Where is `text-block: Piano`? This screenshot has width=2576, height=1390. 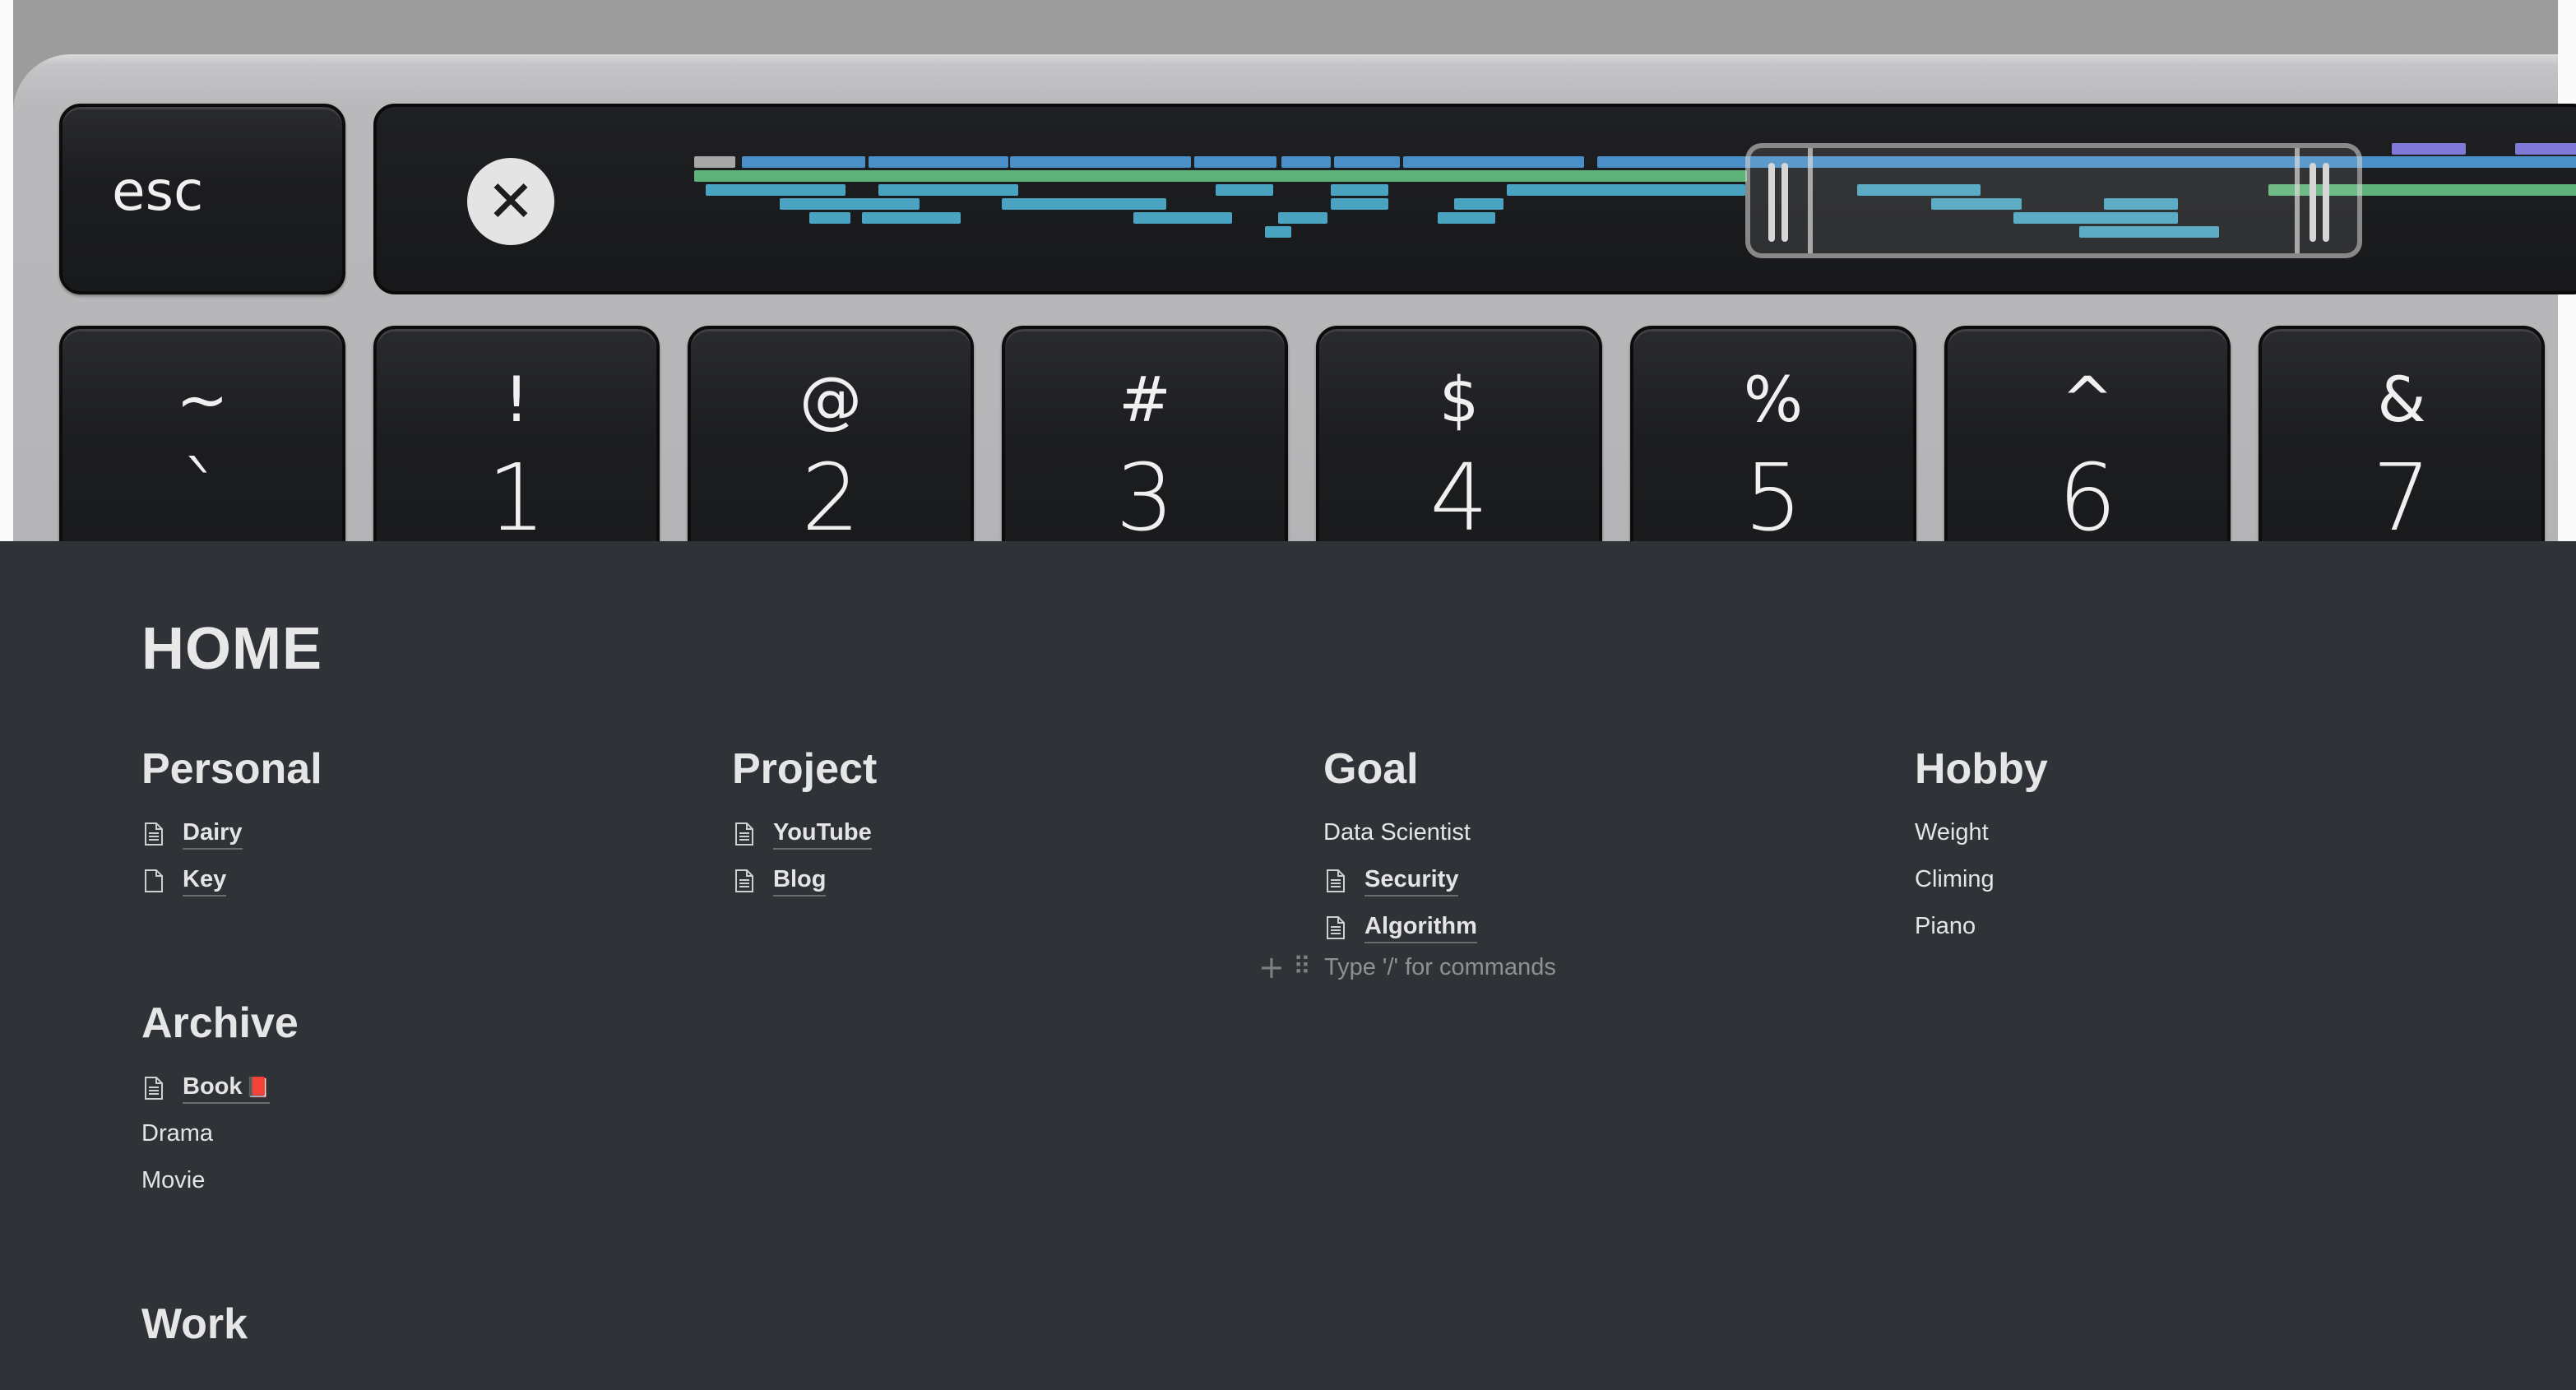
text-block: Piano is located at coordinates (2195, 926).